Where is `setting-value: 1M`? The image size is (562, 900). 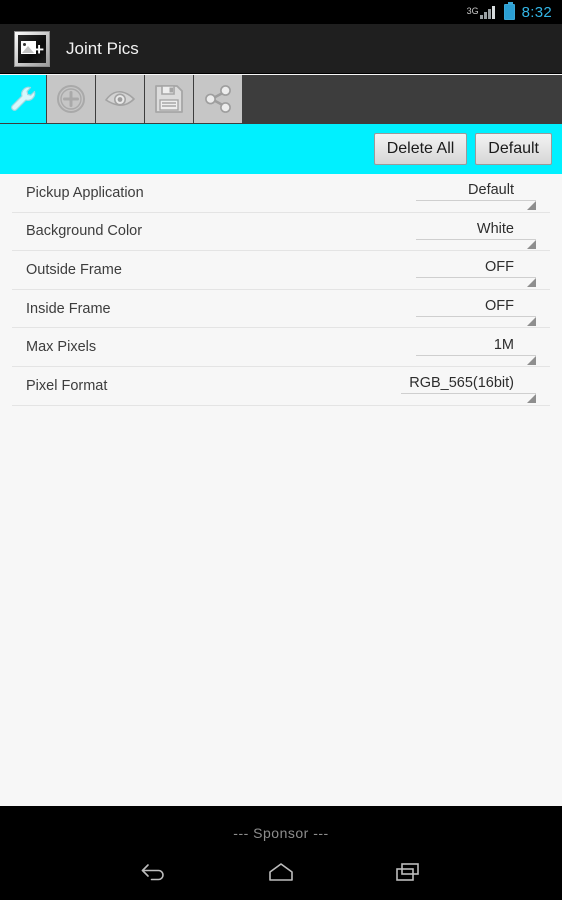
setting-value: 1M is located at coordinates (503, 344).